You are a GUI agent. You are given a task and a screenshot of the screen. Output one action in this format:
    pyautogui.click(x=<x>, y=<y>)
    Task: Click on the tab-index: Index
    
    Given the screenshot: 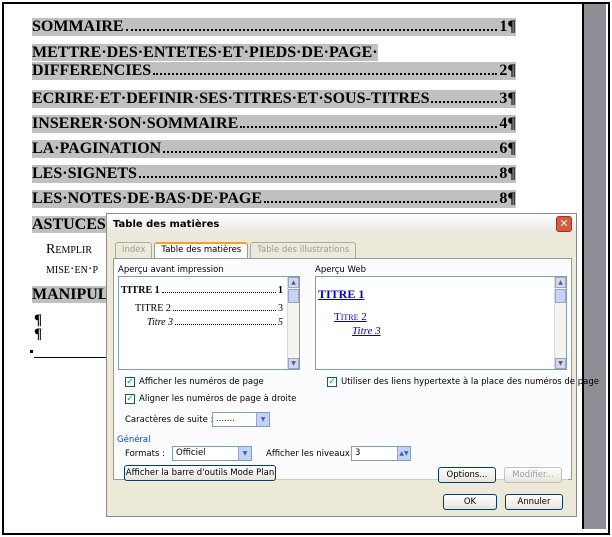 What is the action you would take?
    pyautogui.click(x=134, y=250)
    